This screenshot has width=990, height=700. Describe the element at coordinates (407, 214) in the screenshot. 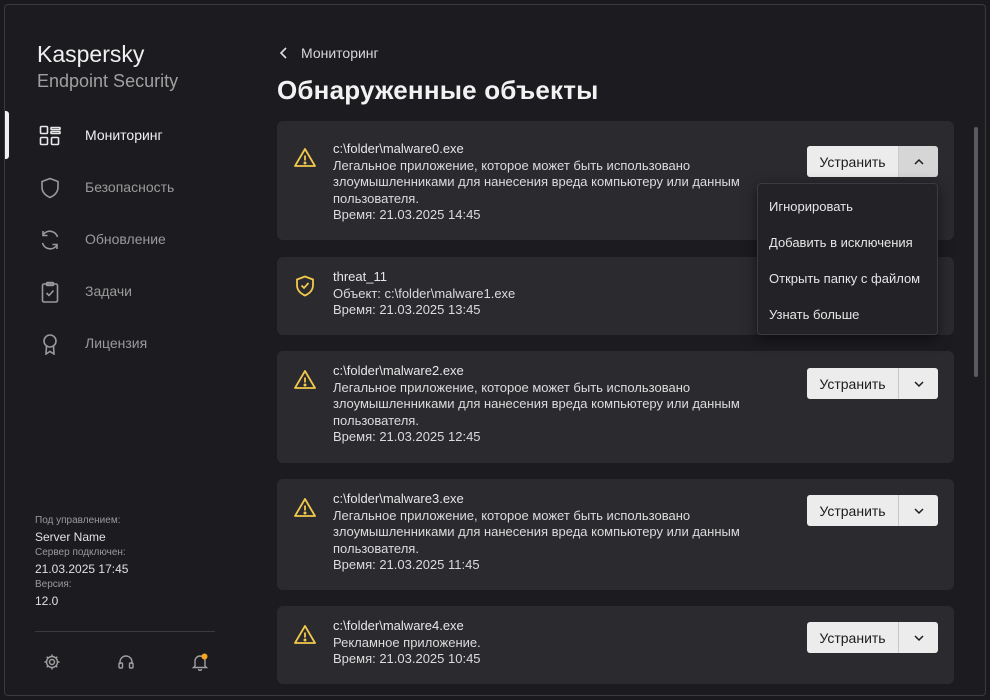

I see `item-time: Время: 21.03.2025 14:45` at that location.